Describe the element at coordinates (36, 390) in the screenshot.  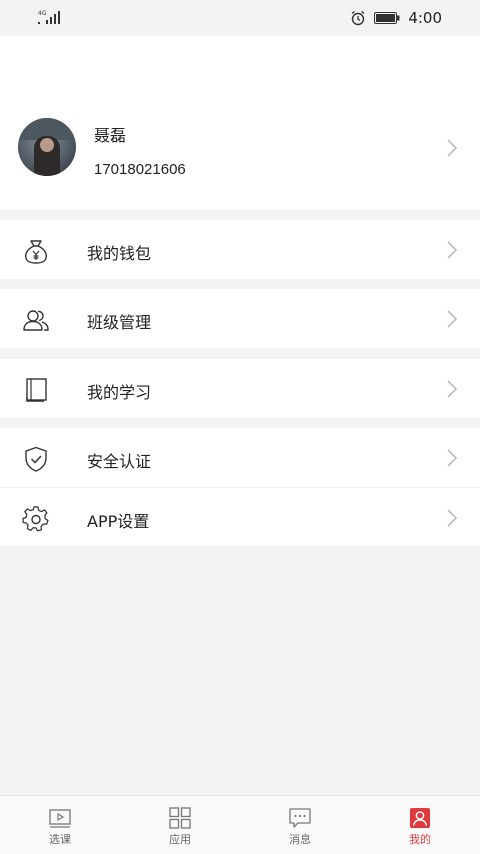
I see `book-icon` at that location.